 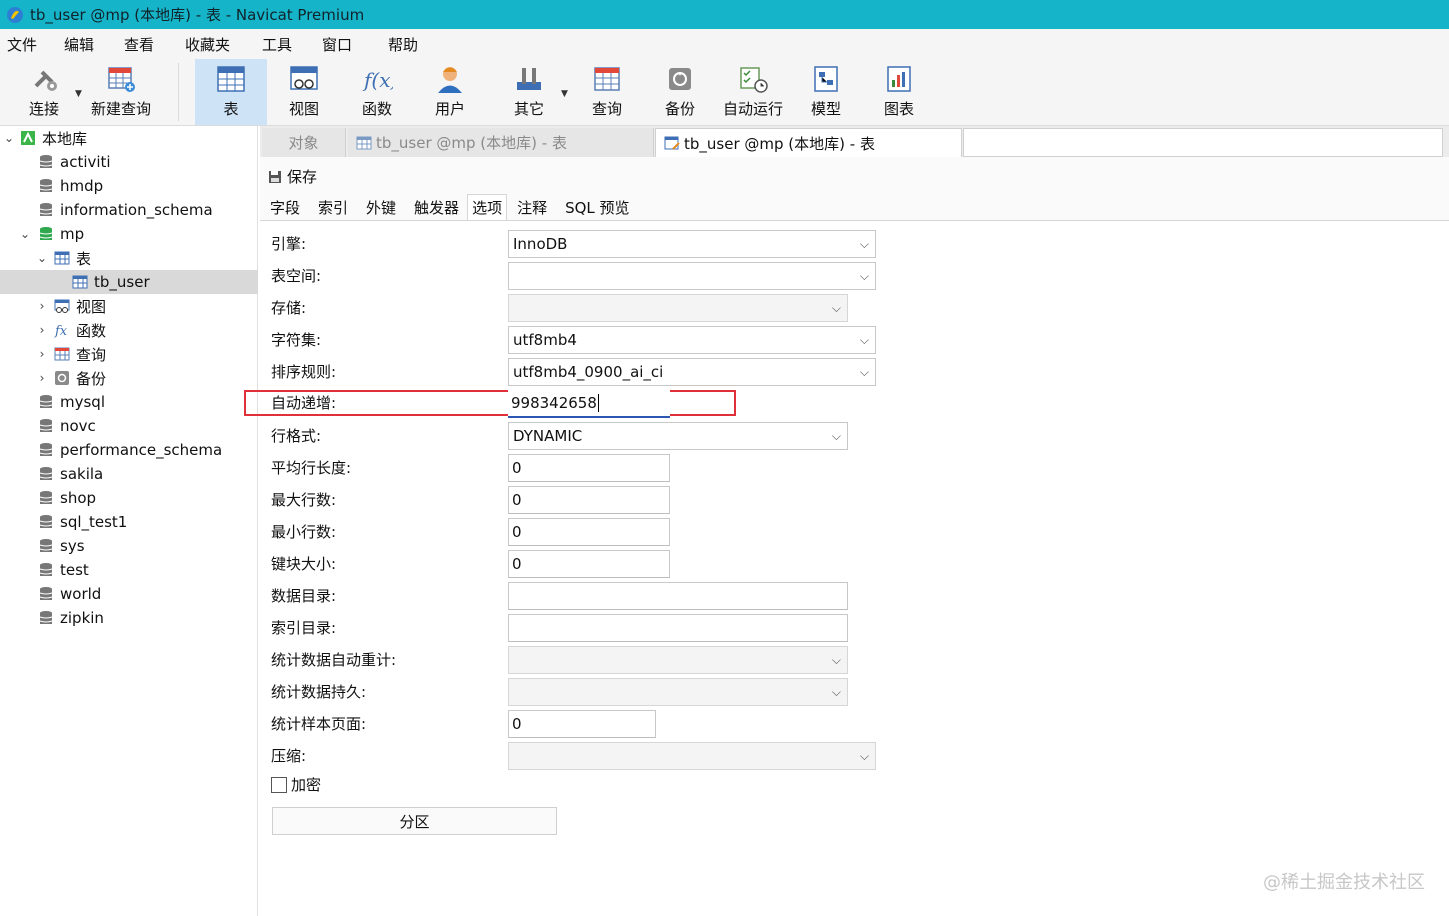 I want to click on automation-icon, so click(x=754, y=80).